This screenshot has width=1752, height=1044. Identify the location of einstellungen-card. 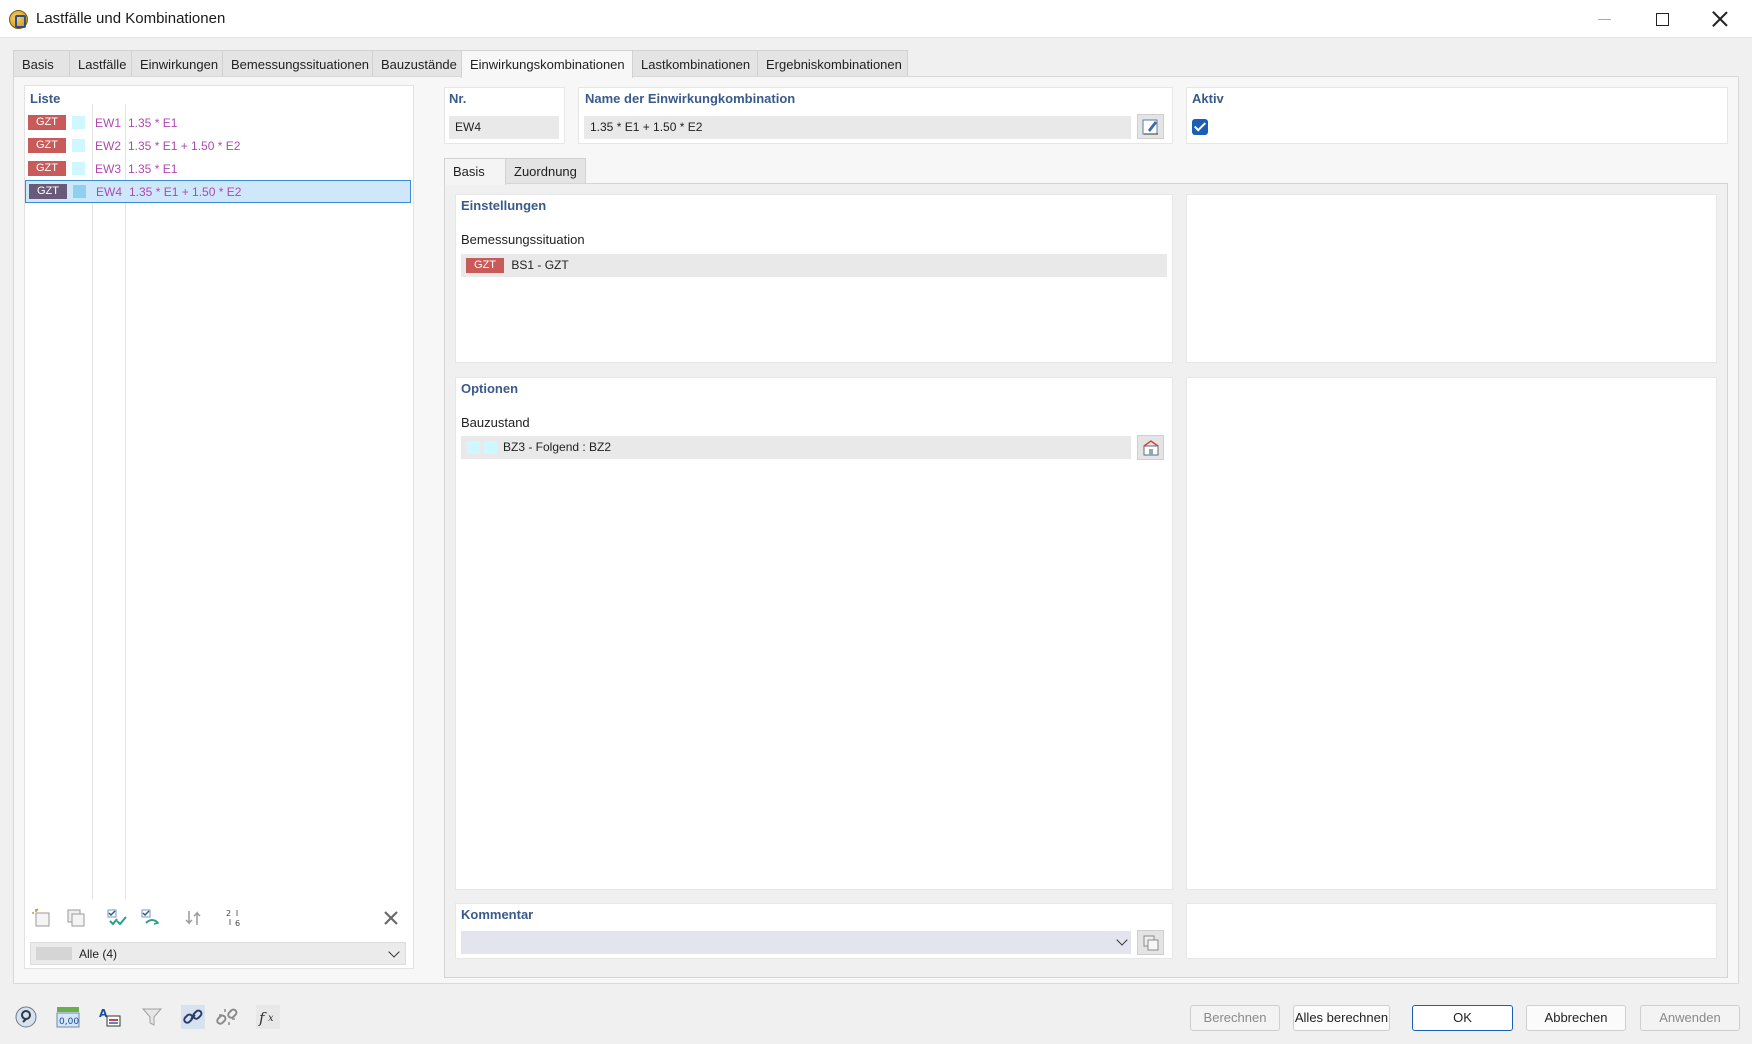
(814, 278).